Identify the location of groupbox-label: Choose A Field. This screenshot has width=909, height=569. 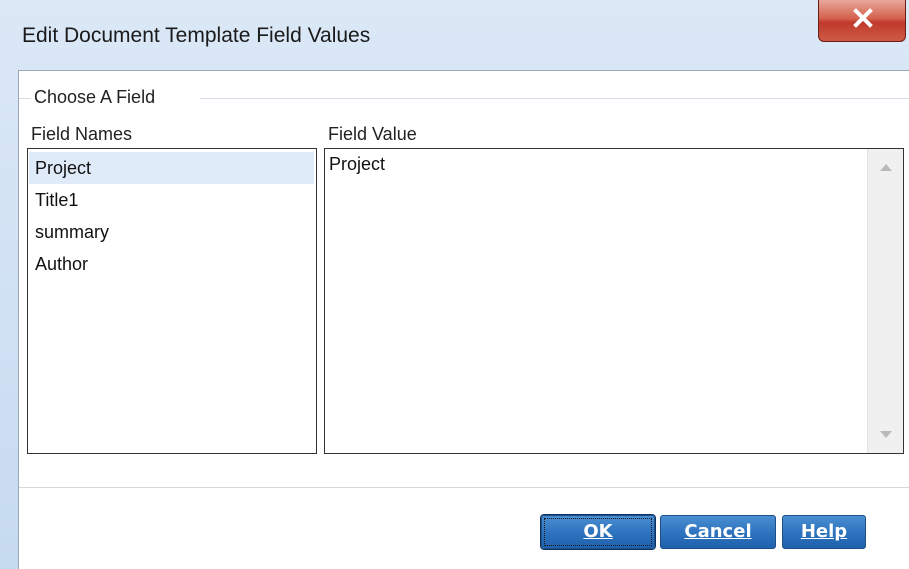
(99, 97).